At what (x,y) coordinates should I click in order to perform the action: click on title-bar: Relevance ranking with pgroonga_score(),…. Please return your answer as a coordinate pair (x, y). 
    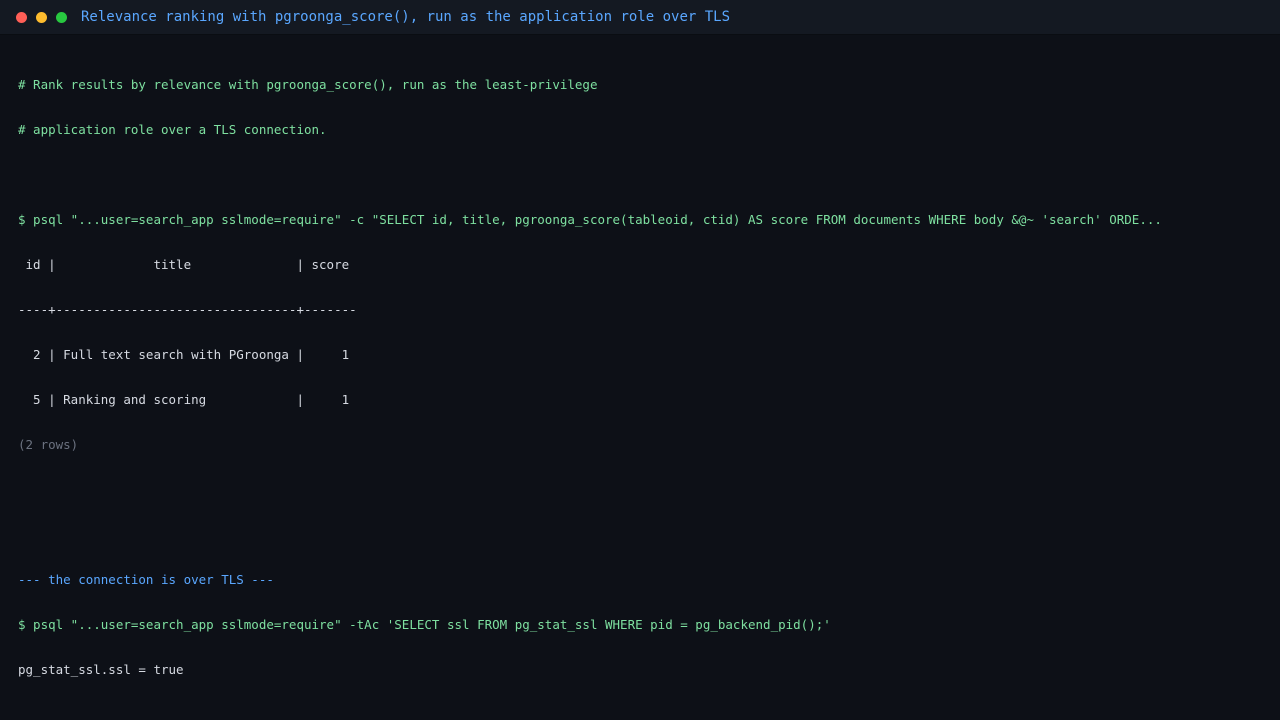
    Looking at the image, I should click on (640, 17).